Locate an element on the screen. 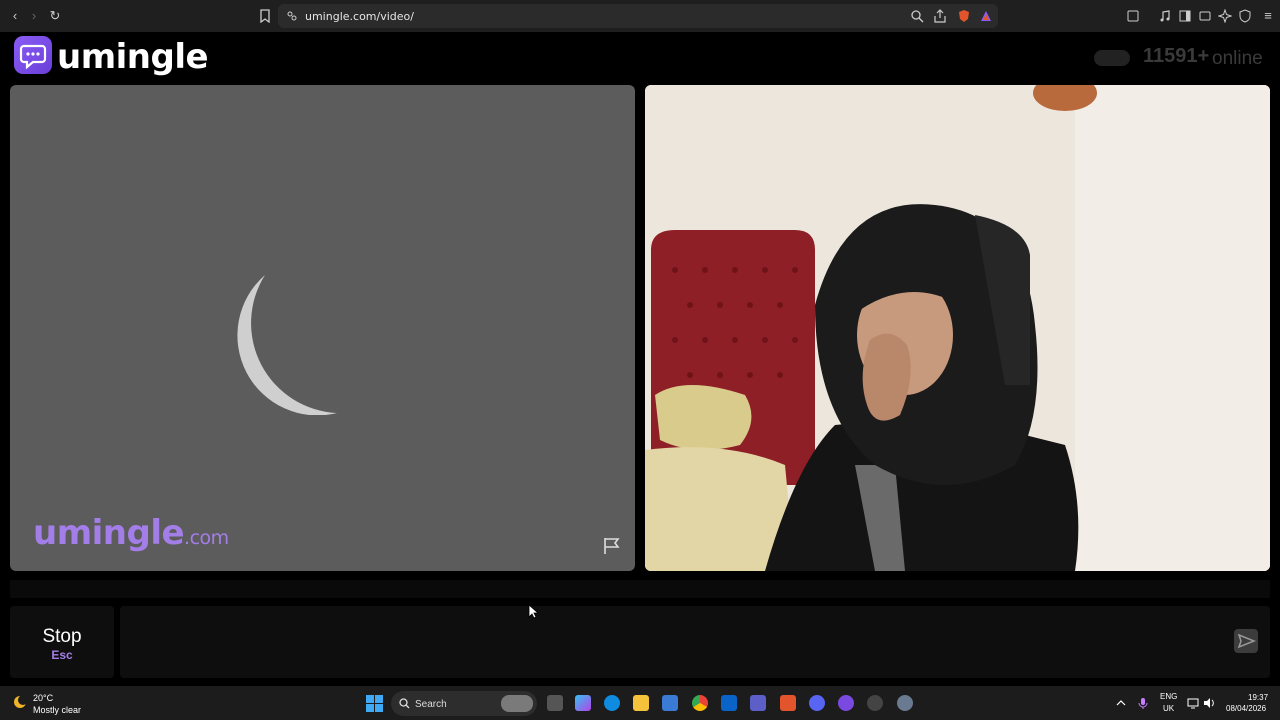 Image resolution: width=1280 pixels, height=720 pixels. vpn-shield-icon is located at coordinates (1245, 16).